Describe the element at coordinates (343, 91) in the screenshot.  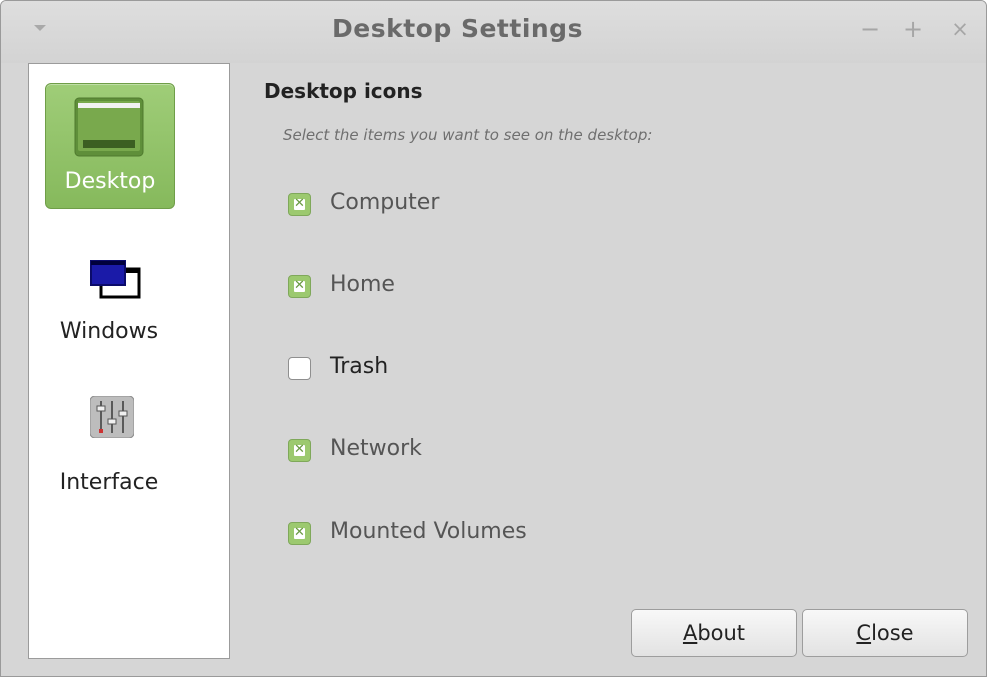
I see `section-title: Desktop icons` at that location.